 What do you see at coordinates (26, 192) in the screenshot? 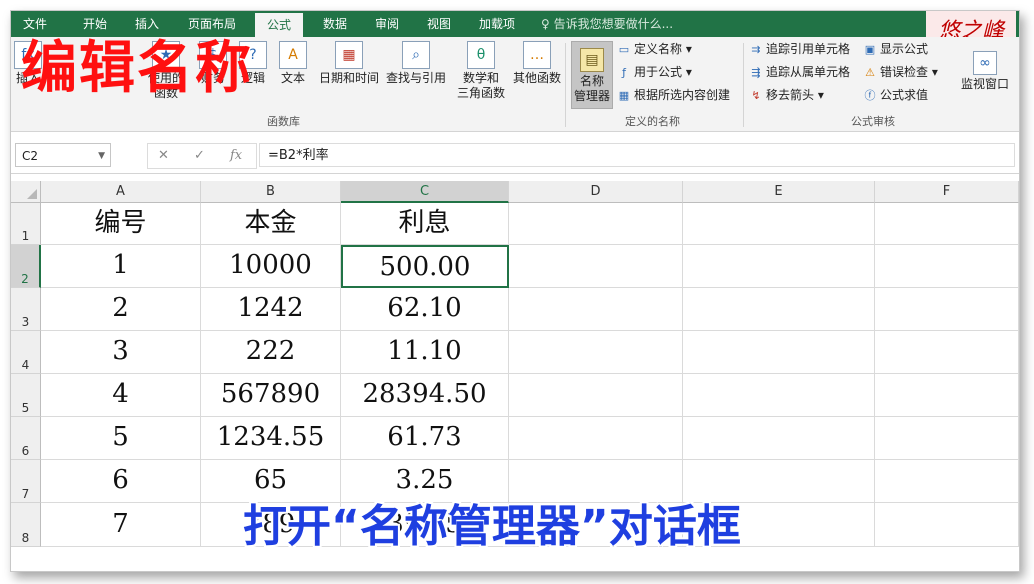
I see `select-all-button` at bounding box center [26, 192].